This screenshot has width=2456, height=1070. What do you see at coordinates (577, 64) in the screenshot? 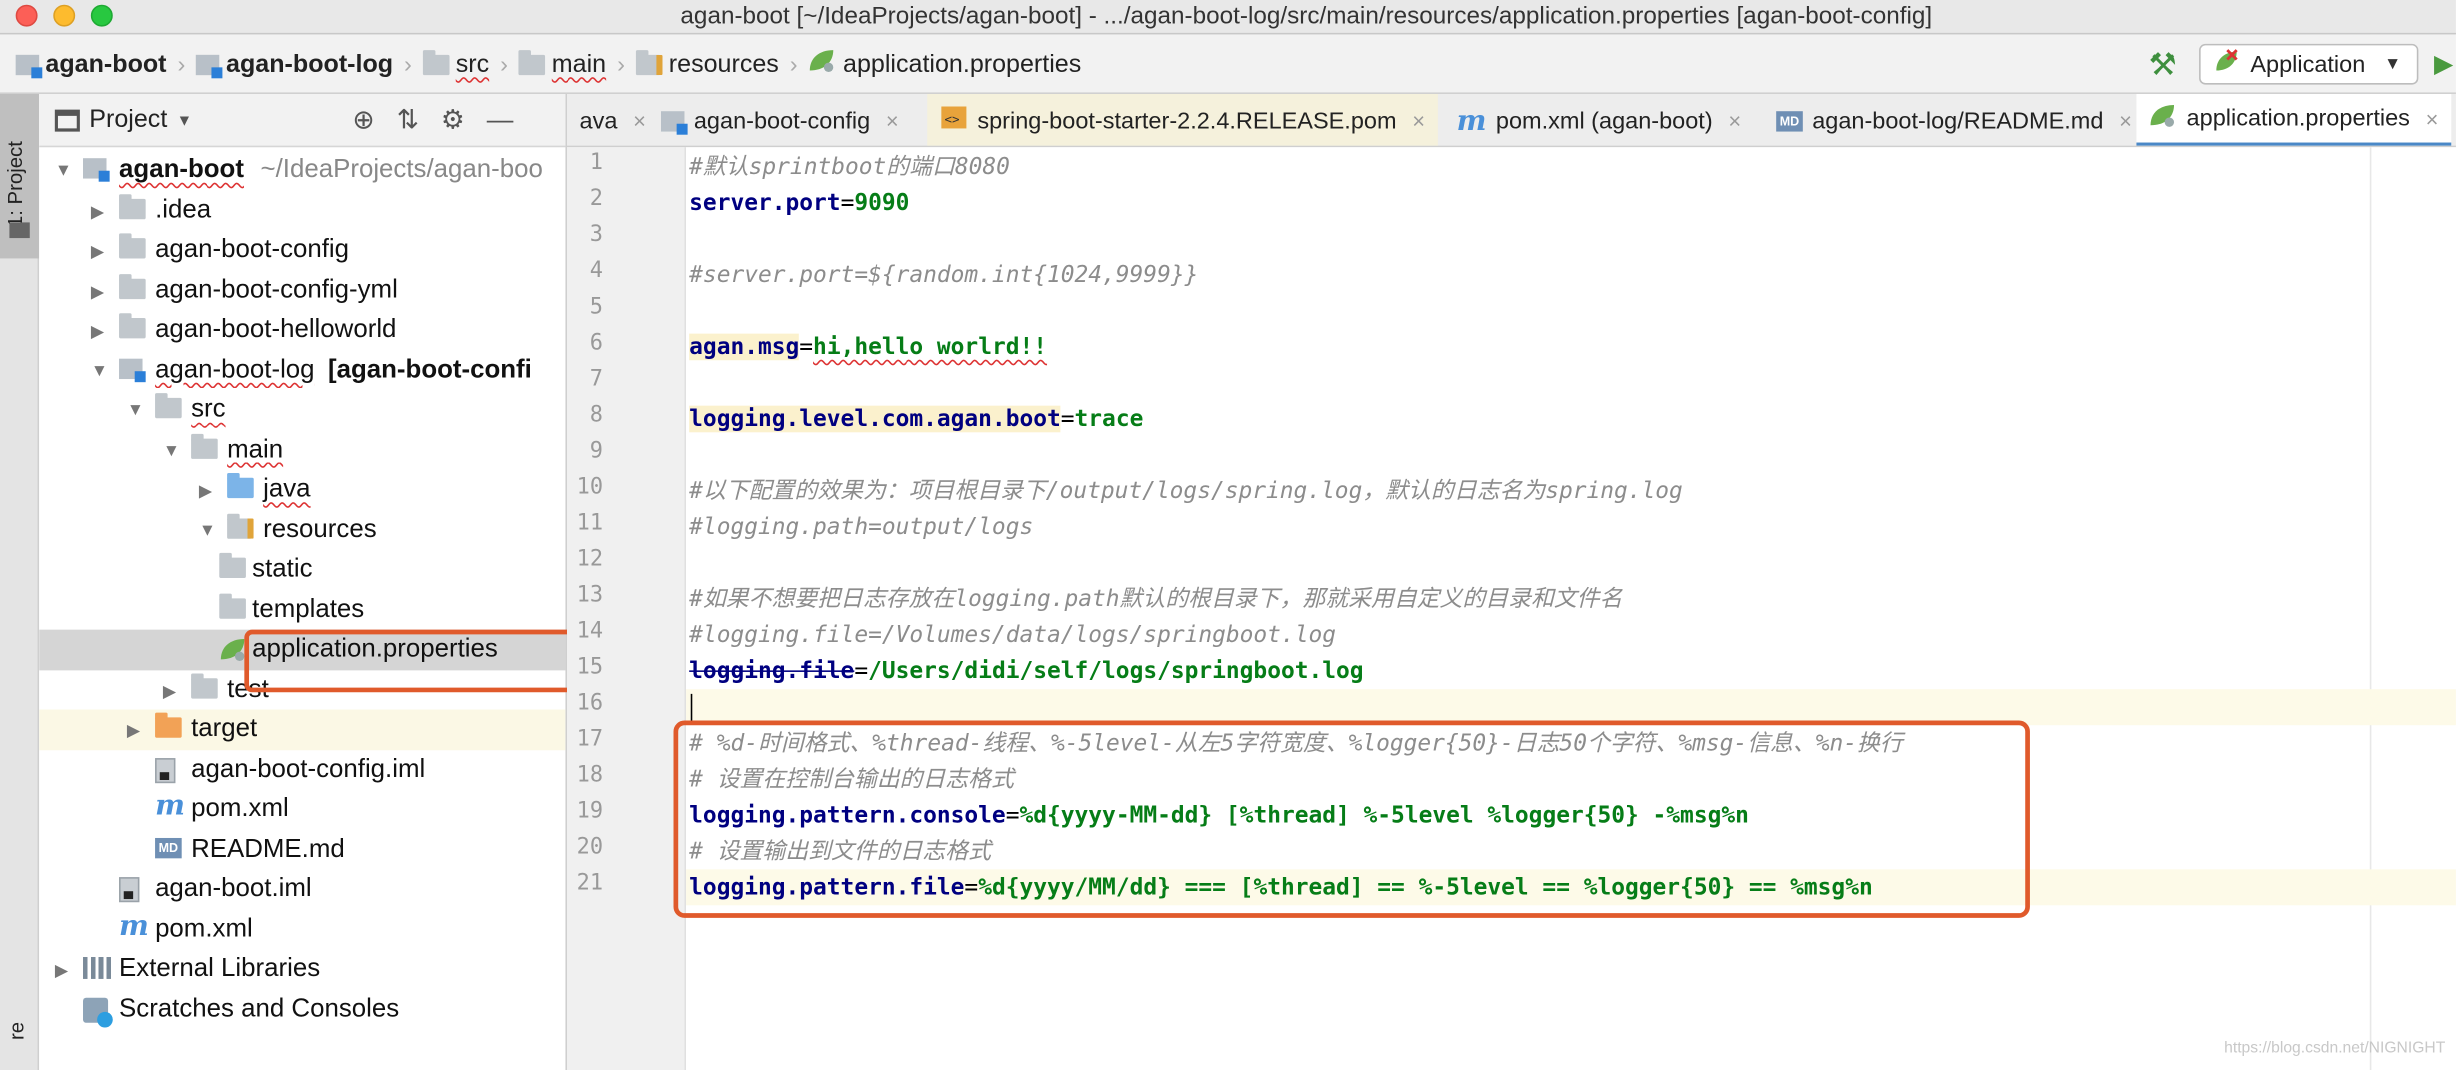
I see `breadcrumb-item-main: main ›` at bounding box center [577, 64].